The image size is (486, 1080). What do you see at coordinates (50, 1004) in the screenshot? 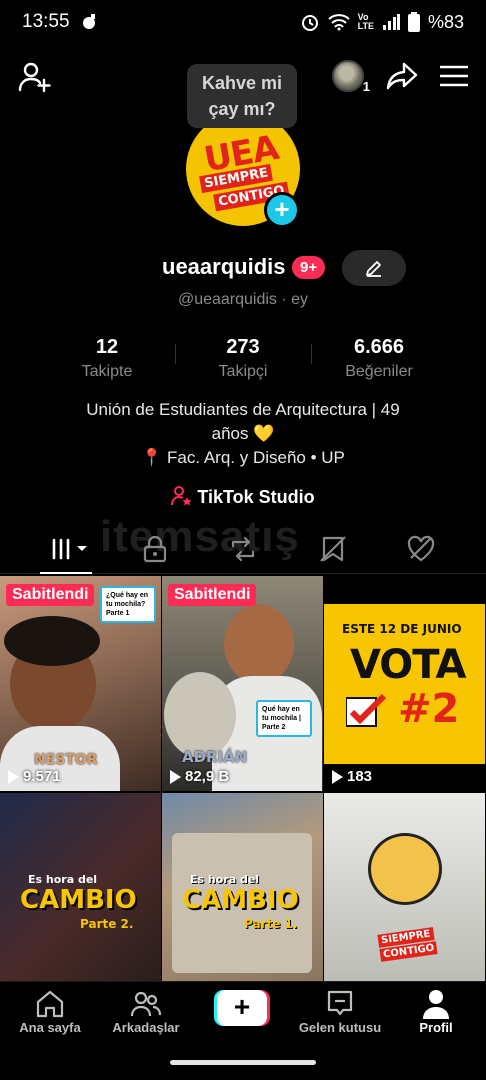
I see `home-icon` at bounding box center [50, 1004].